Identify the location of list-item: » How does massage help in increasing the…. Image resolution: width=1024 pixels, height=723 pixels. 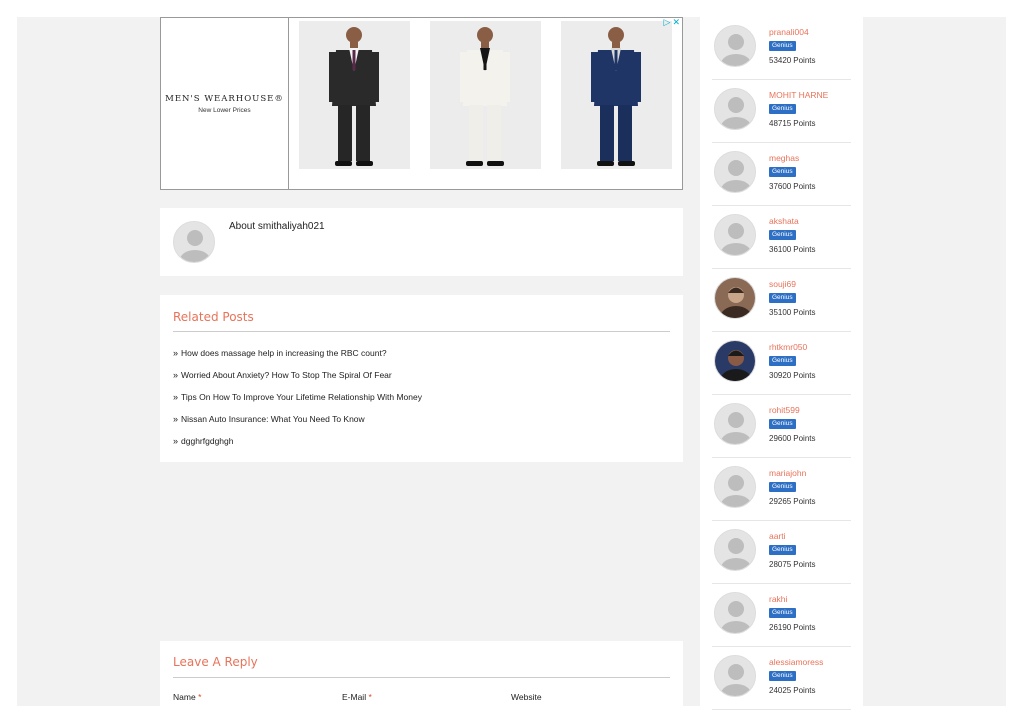
(297, 359).